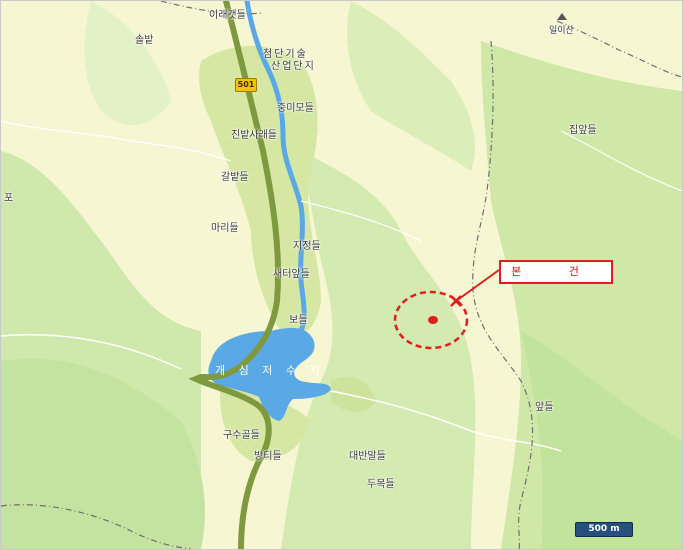 This screenshot has height=550, width=683. What do you see at coordinates (227, 15) in the screenshot?
I see `place-label: 이래갯들` at bounding box center [227, 15].